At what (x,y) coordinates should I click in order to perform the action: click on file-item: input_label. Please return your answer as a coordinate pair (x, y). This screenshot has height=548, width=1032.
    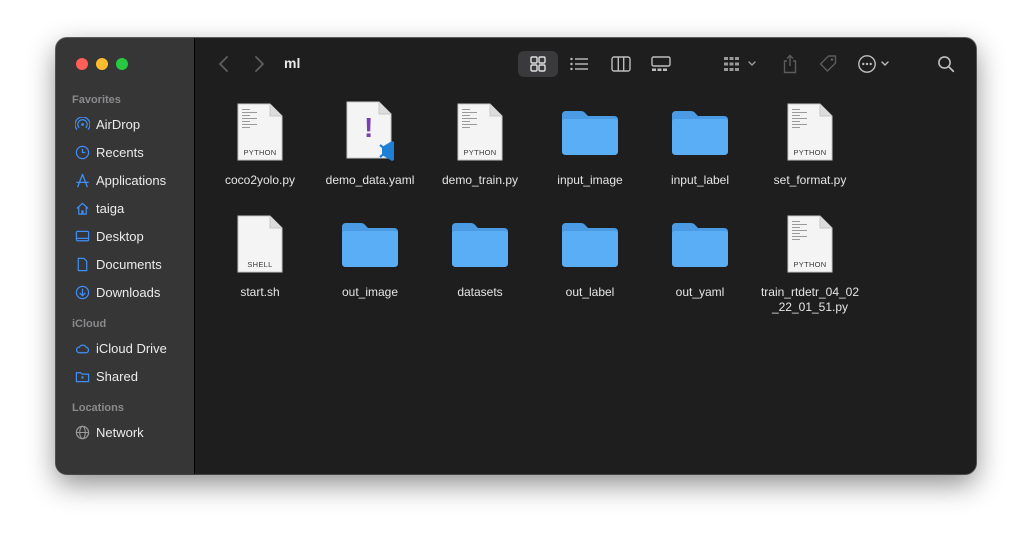
    Looking at the image, I should click on (700, 156).